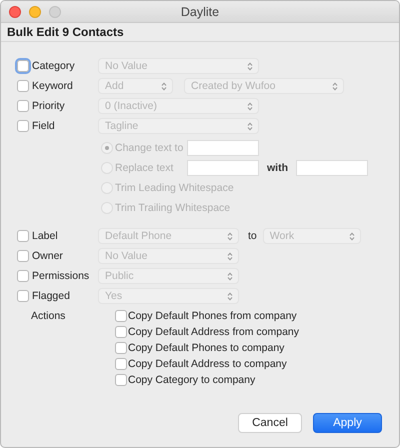 The width and height of the screenshot is (400, 448). What do you see at coordinates (207, 364) in the screenshot?
I see `checkbox-label: Copy Default Address to company` at bounding box center [207, 364].